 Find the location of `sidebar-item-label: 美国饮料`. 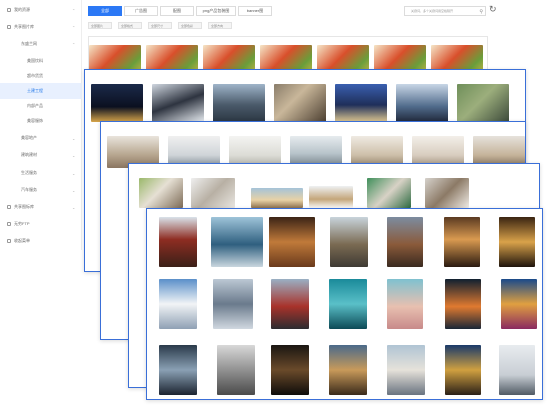

sidebar-item-label: 美国饮料 is located at coordinates (35, 60).